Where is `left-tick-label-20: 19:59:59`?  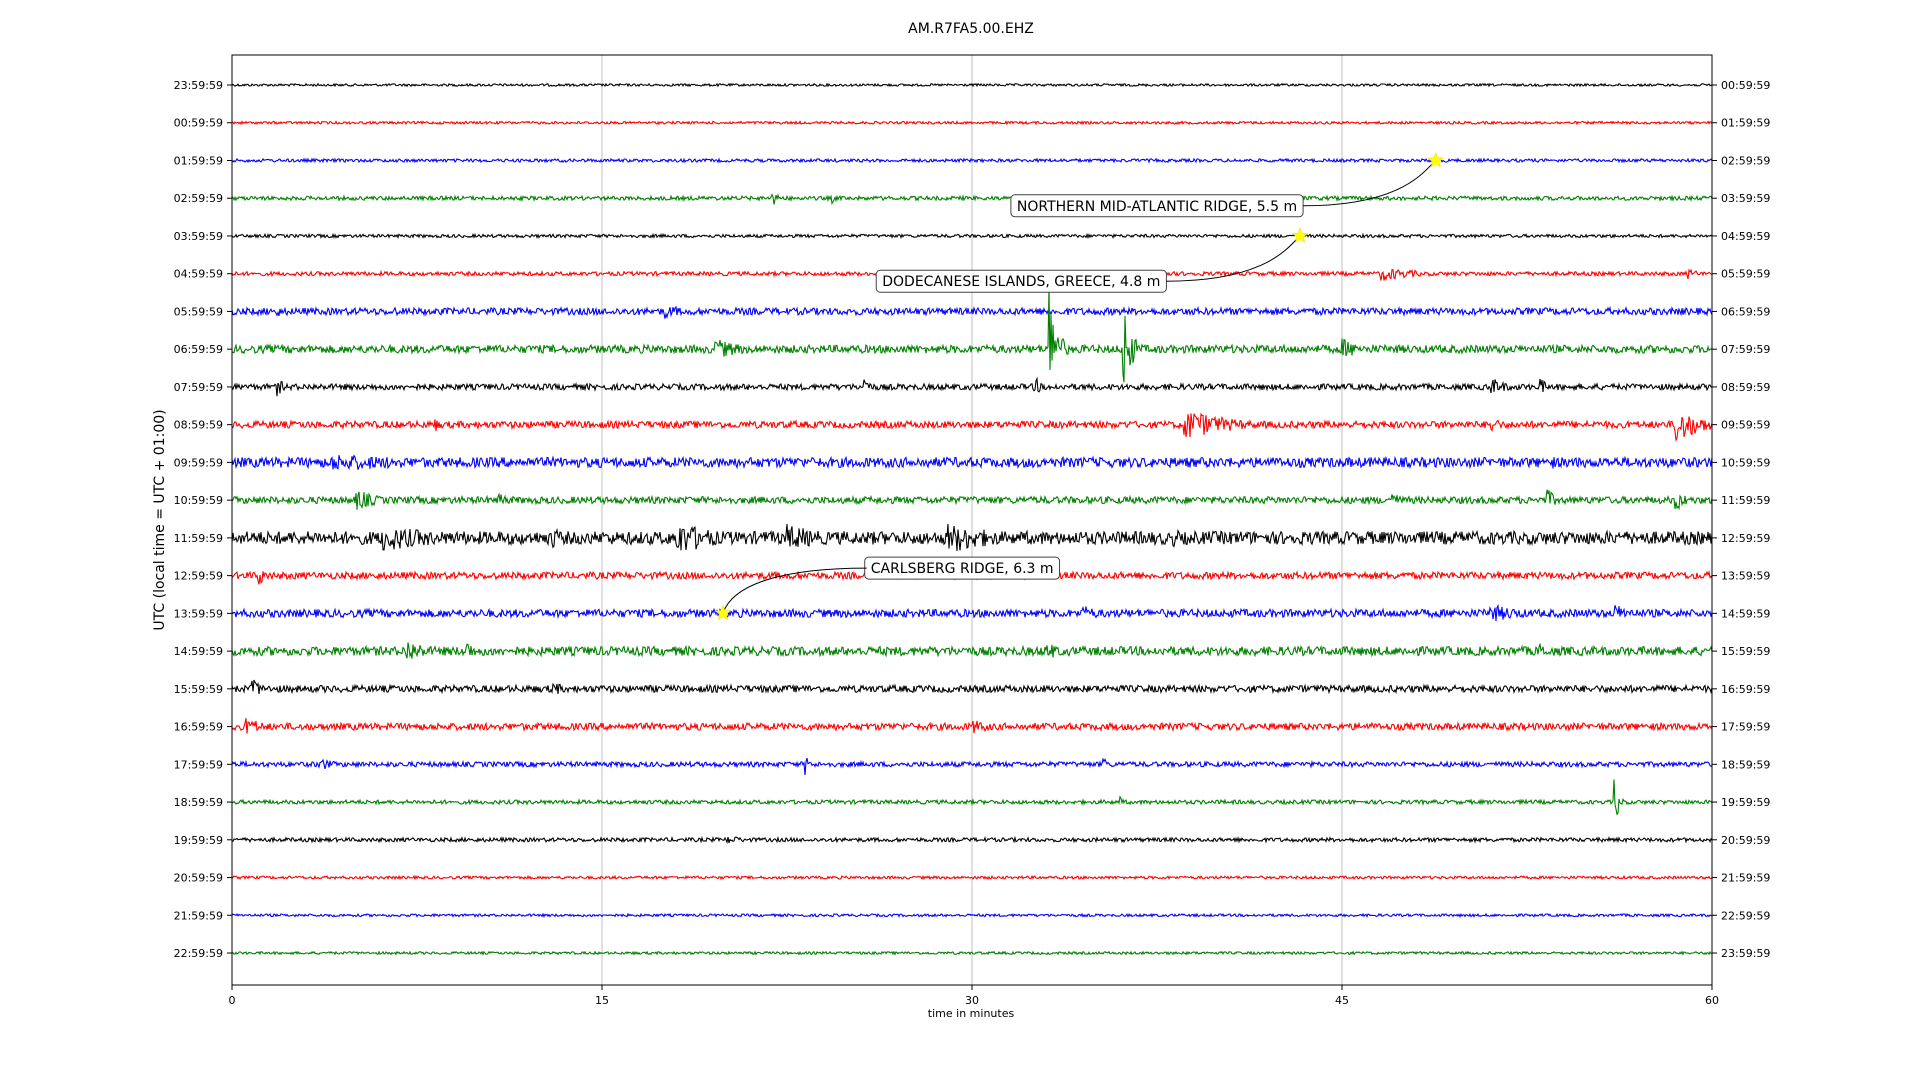 left-tick-label-20: 19:59:59 is located at coordinates (198, 840).